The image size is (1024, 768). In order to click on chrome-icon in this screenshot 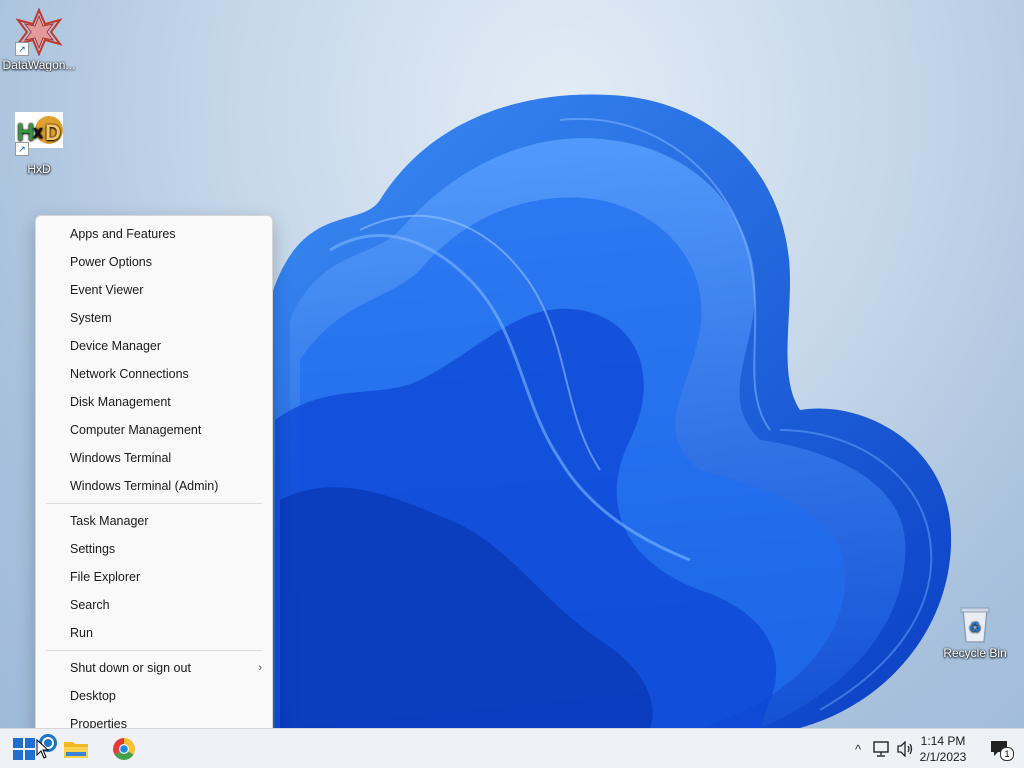, I will do `click(124, 749)`.